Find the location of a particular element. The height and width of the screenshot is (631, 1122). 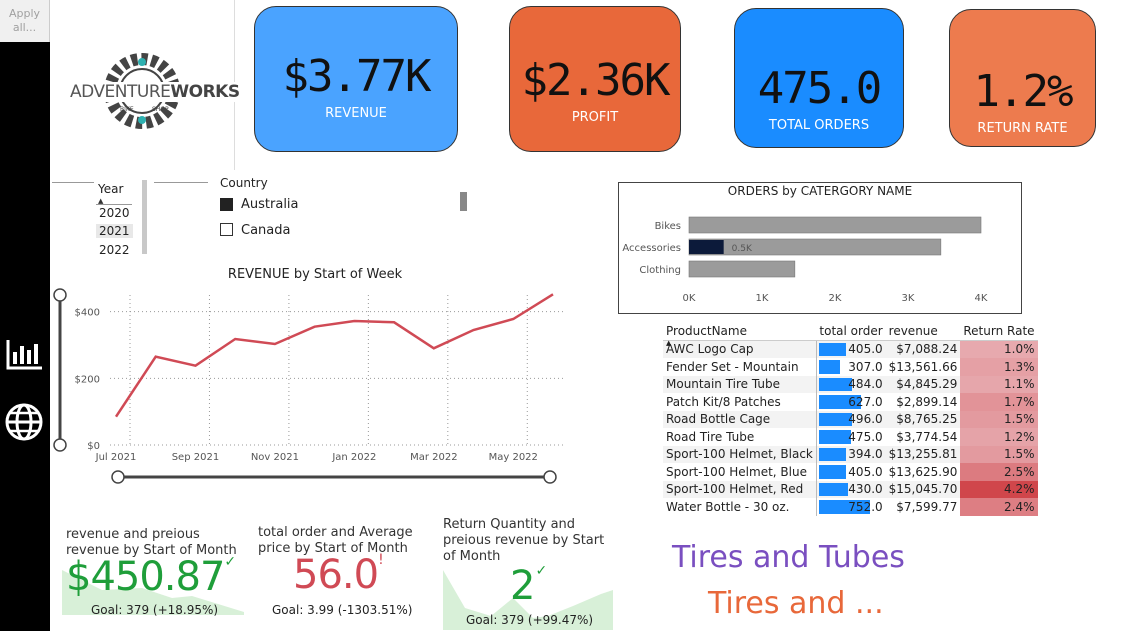

country-option-australia: Australia is located at coordinates (270, 204).